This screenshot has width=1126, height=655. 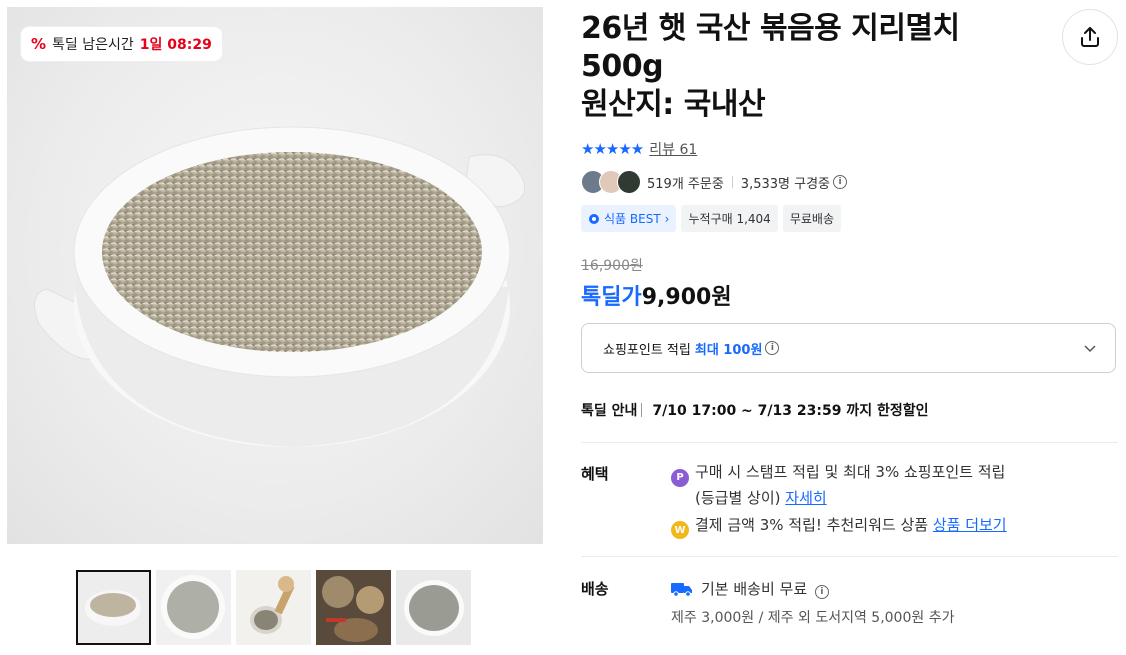 I want to click on benefit-text: 구매 시 스탬프 적립 및 최대 3% 쇼핑포인트 적립, so click(x=850, y=472).